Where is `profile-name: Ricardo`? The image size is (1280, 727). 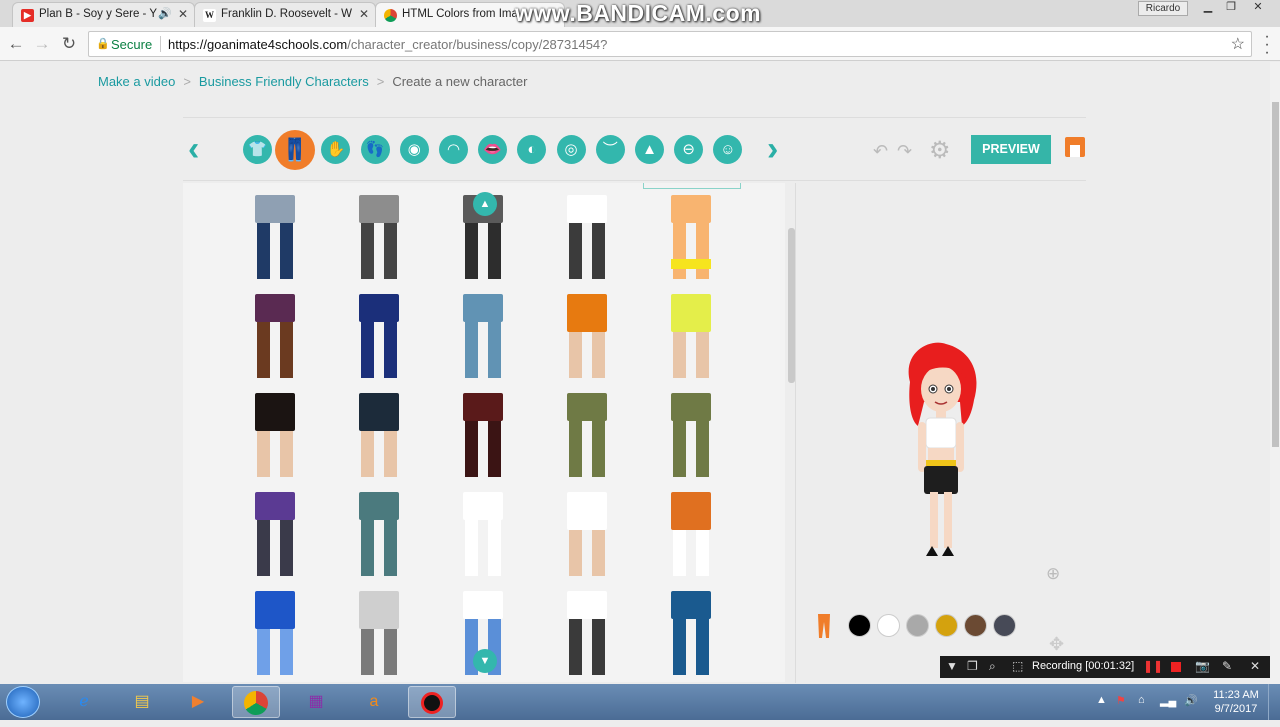 profile-name: Ricardo is located at coordinates (1163, 8).